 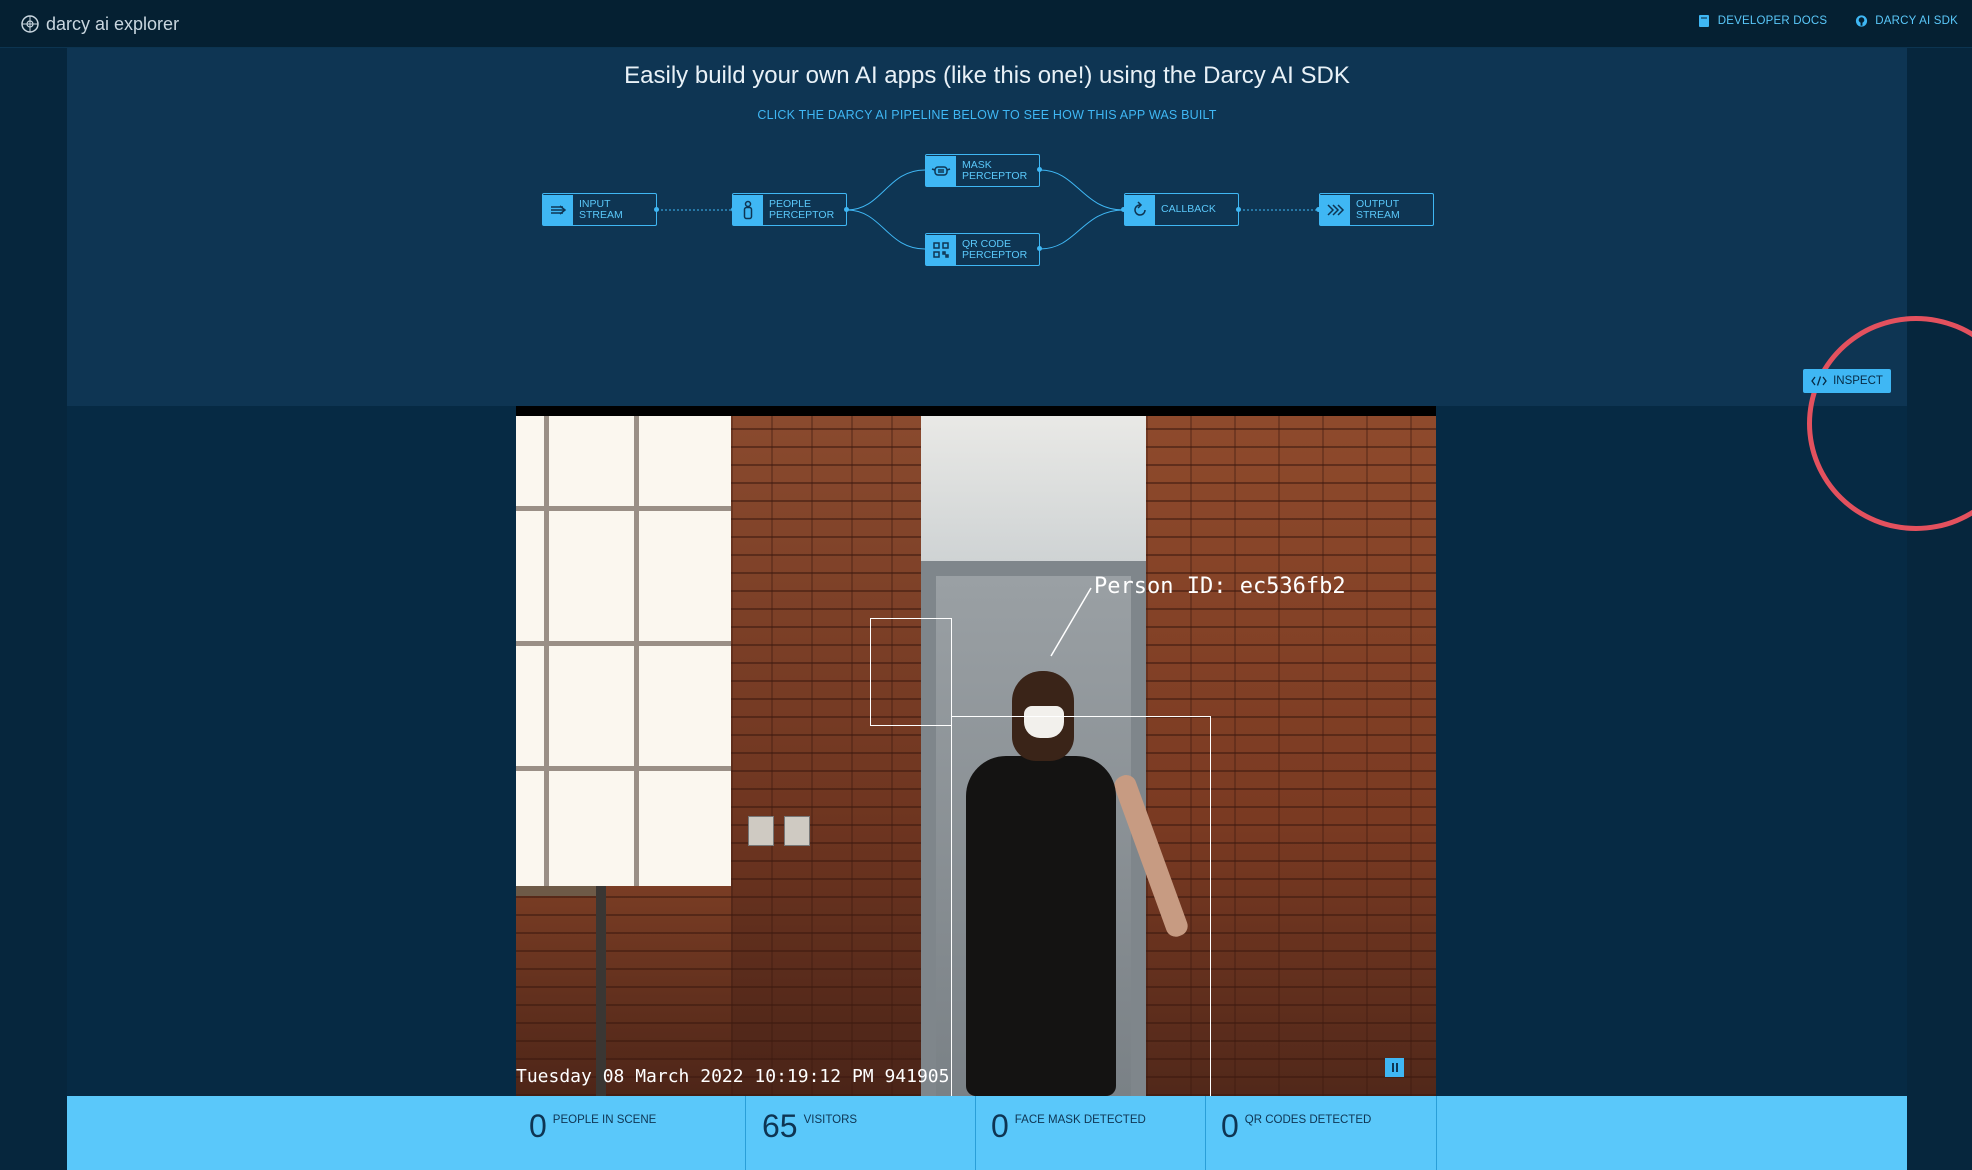 What do you see at coordinates (830, 1120) in the screenshot?
I see `stat-label: VISITORS` at bounding box center [830, 1120].